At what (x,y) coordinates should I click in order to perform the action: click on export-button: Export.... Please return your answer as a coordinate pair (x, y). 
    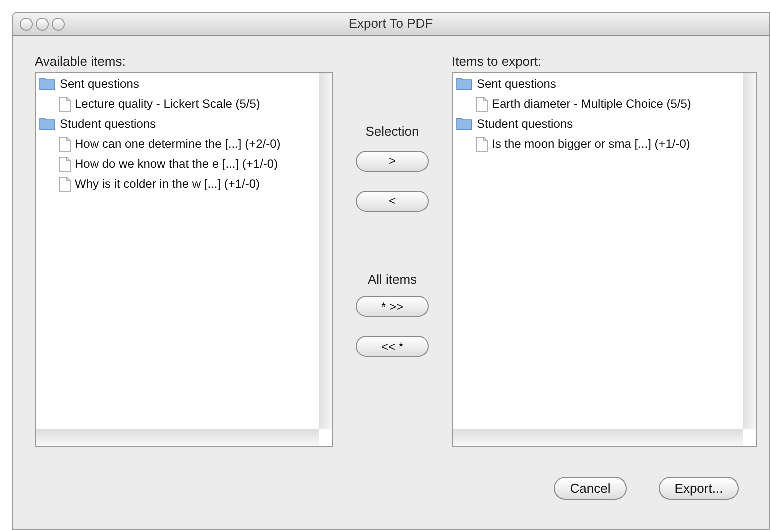
    Looking at the image, I should click on (699, 488).